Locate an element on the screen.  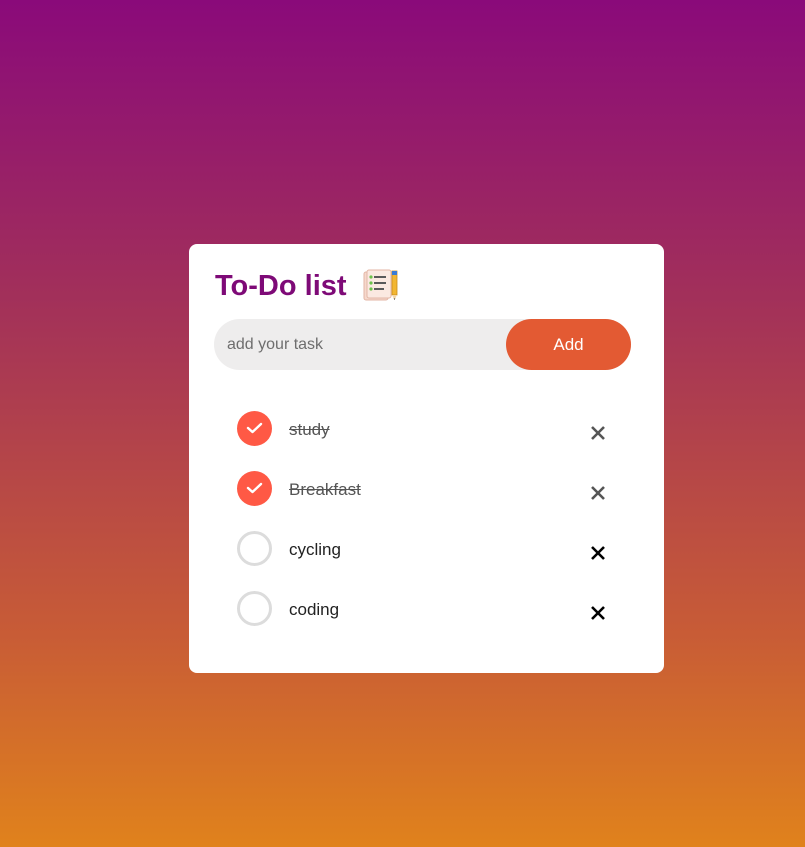
add-task-bar: Add is located at coordinates (422, 344).